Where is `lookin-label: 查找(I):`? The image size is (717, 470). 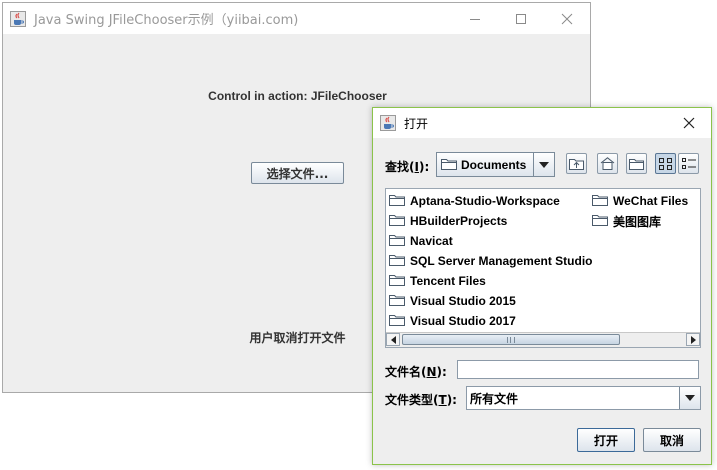
lookin-label: 查找(I): is located at coordinates (407, 167).